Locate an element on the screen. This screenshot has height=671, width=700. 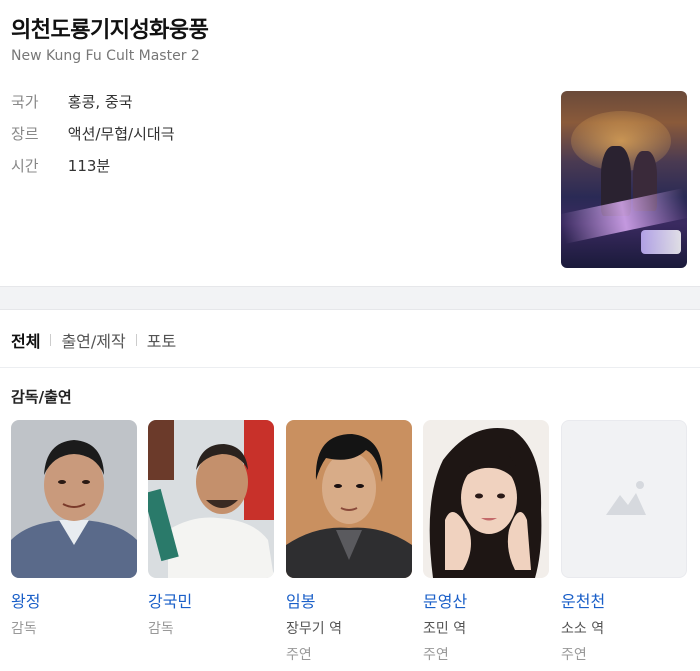
cast-name: 문영산 is located at coordinates (486, 600).